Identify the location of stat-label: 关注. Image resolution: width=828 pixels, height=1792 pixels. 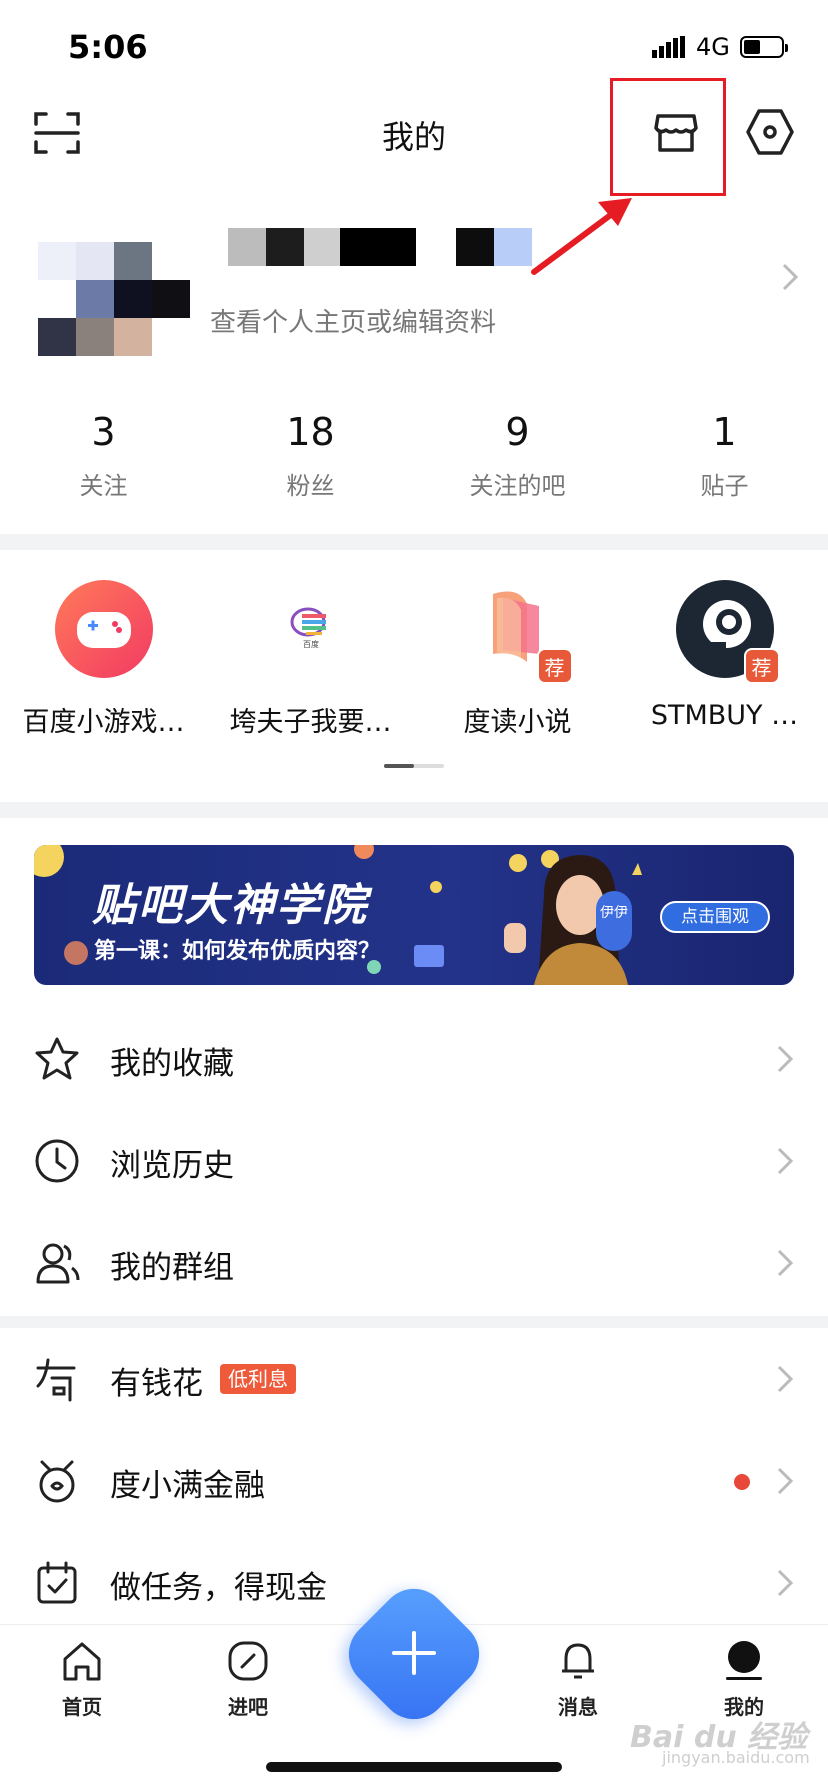
(103, 486).